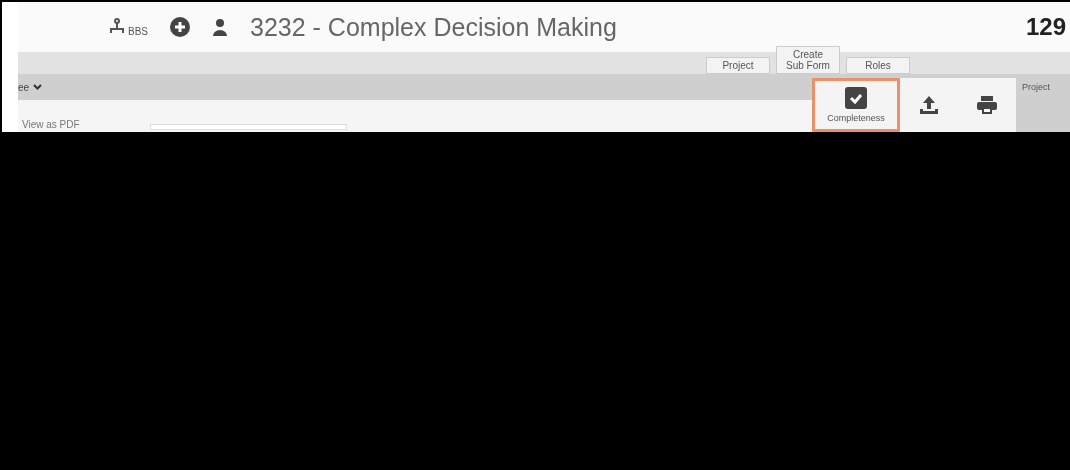 The image size is (1070, 470). I want to click on person-icon, so click(220, 27).